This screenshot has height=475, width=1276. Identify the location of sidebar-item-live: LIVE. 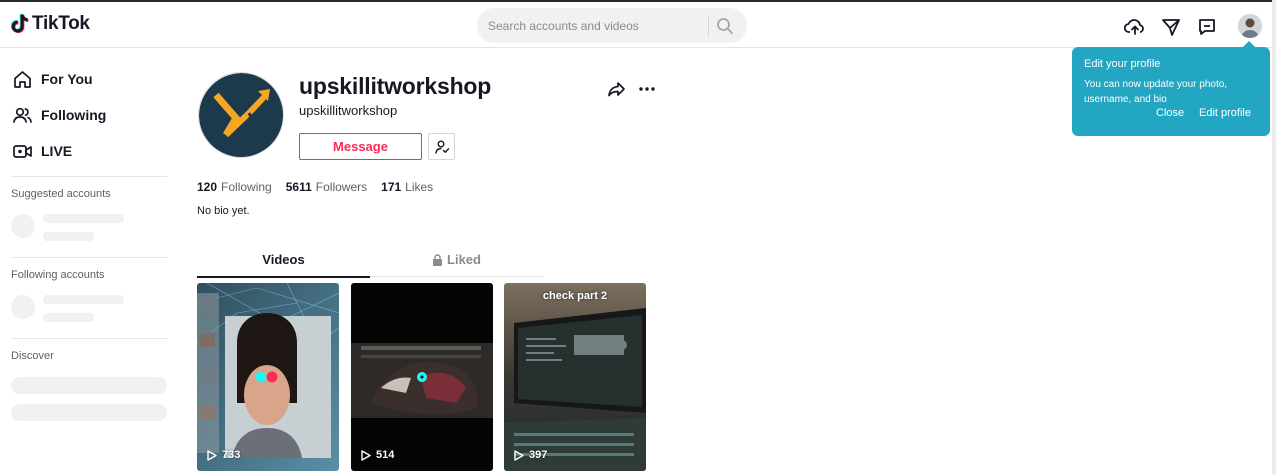
(42, 151).